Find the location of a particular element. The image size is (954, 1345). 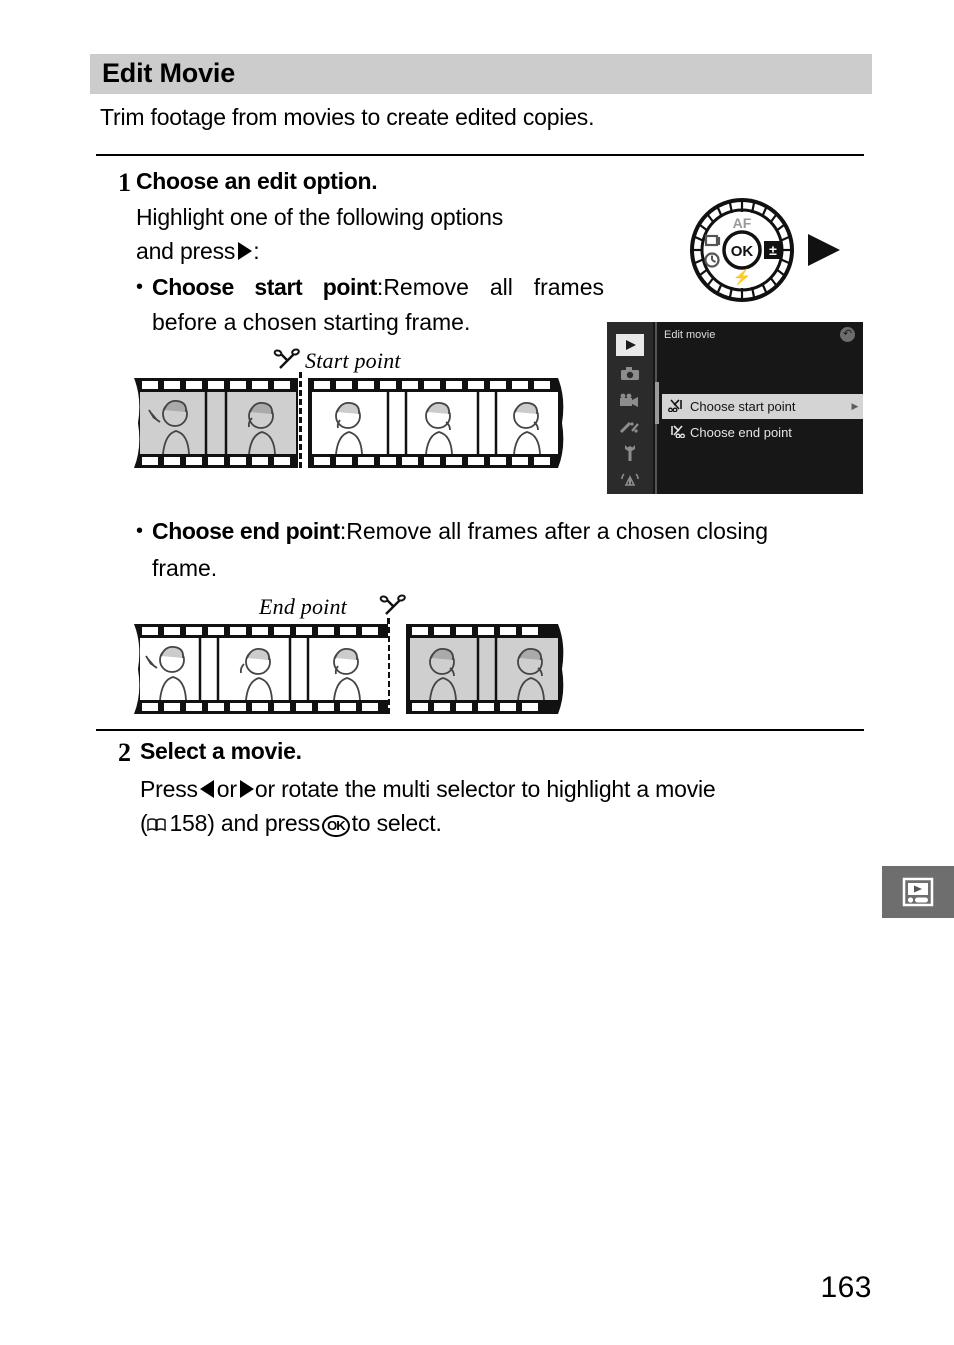

movie-playback-icon is located at coordinates (918, 892).